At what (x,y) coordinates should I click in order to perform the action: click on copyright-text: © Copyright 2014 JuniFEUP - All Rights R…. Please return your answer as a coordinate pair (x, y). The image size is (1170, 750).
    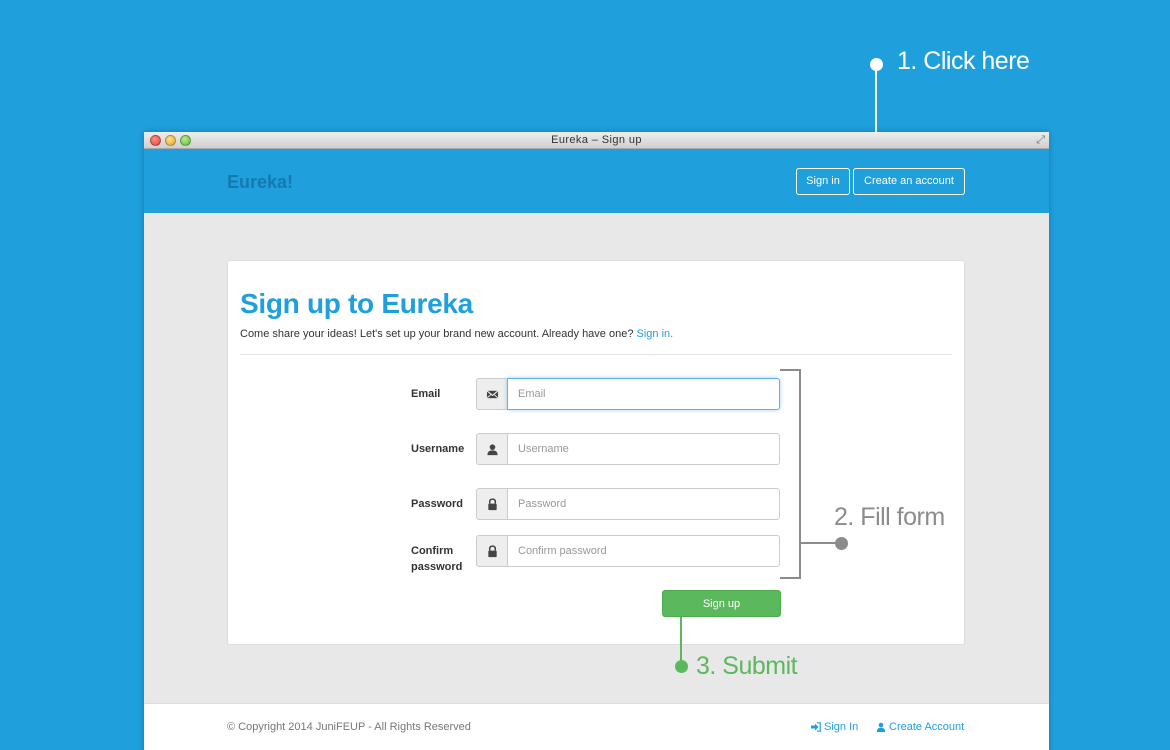
    Looking at the image, I should click on (349, 727).